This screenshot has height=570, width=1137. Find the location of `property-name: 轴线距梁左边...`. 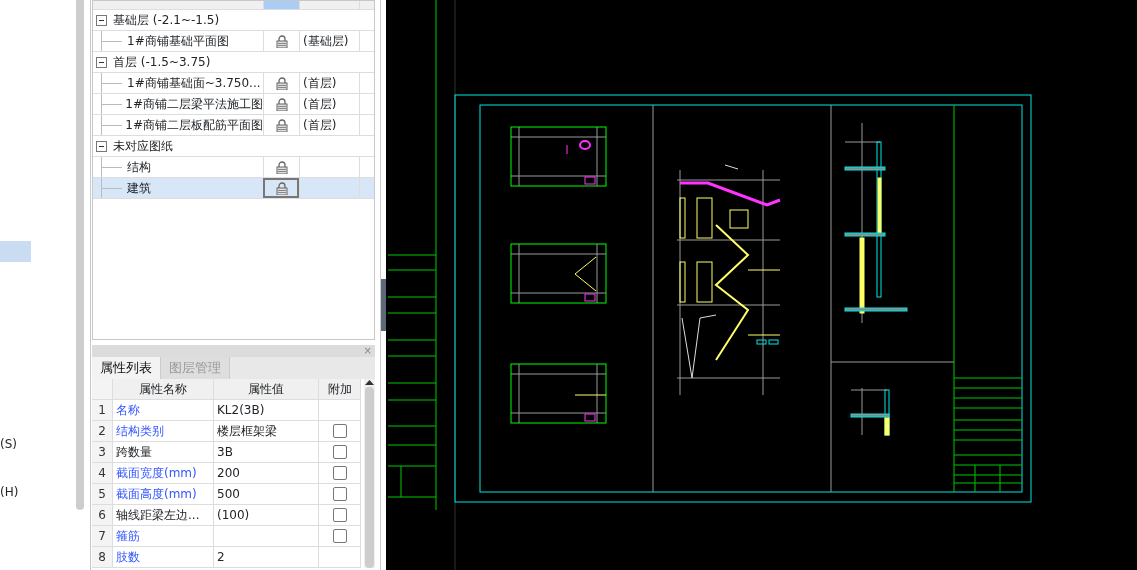

property-name: 轴线距梁左边... is located at coordinates (163, 515).